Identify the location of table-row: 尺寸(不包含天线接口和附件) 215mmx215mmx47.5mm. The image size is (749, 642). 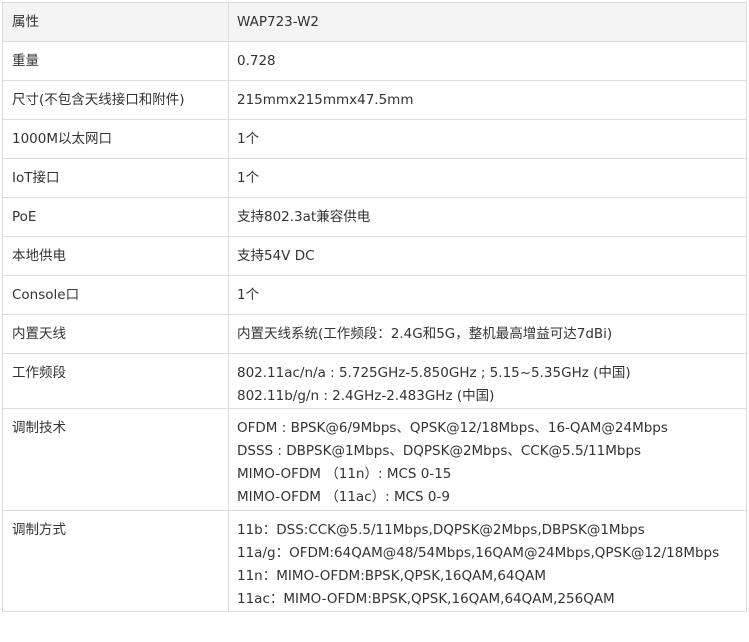
(374, 100).